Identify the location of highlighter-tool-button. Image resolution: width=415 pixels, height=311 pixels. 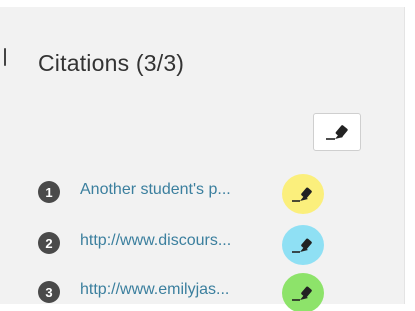
(337, 132).